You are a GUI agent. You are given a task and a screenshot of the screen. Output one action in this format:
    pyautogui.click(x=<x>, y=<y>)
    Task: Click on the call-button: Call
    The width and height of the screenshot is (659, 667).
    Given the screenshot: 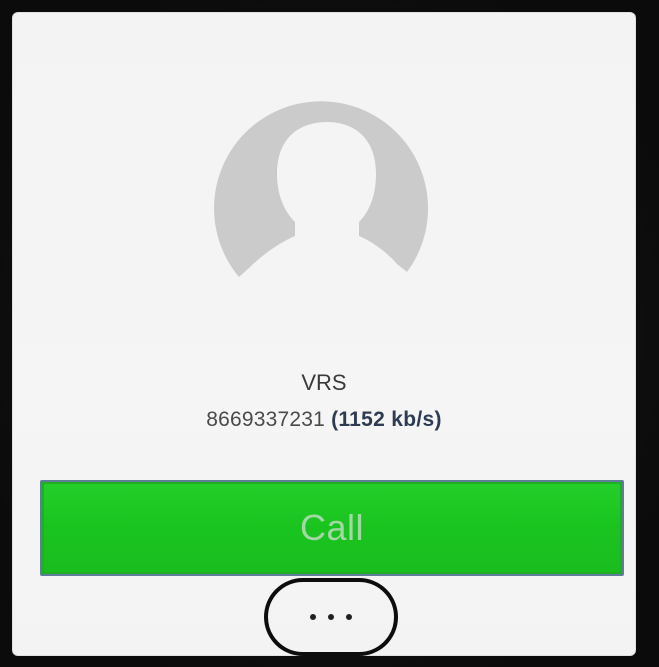 What is the action you would take?
    pyautogui.click(x=332, y=528)
    